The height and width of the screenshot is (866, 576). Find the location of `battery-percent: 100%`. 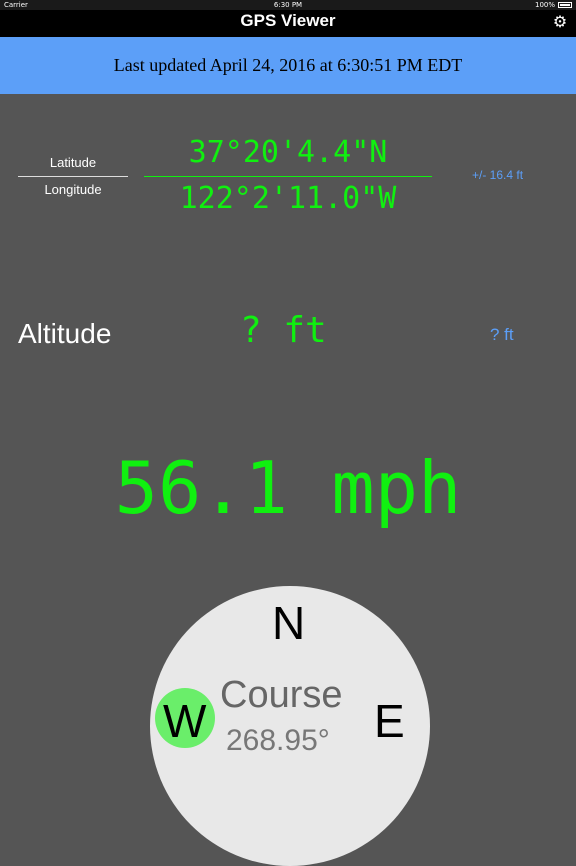

battery-percent: 100% is located at coordinates (544, 5).